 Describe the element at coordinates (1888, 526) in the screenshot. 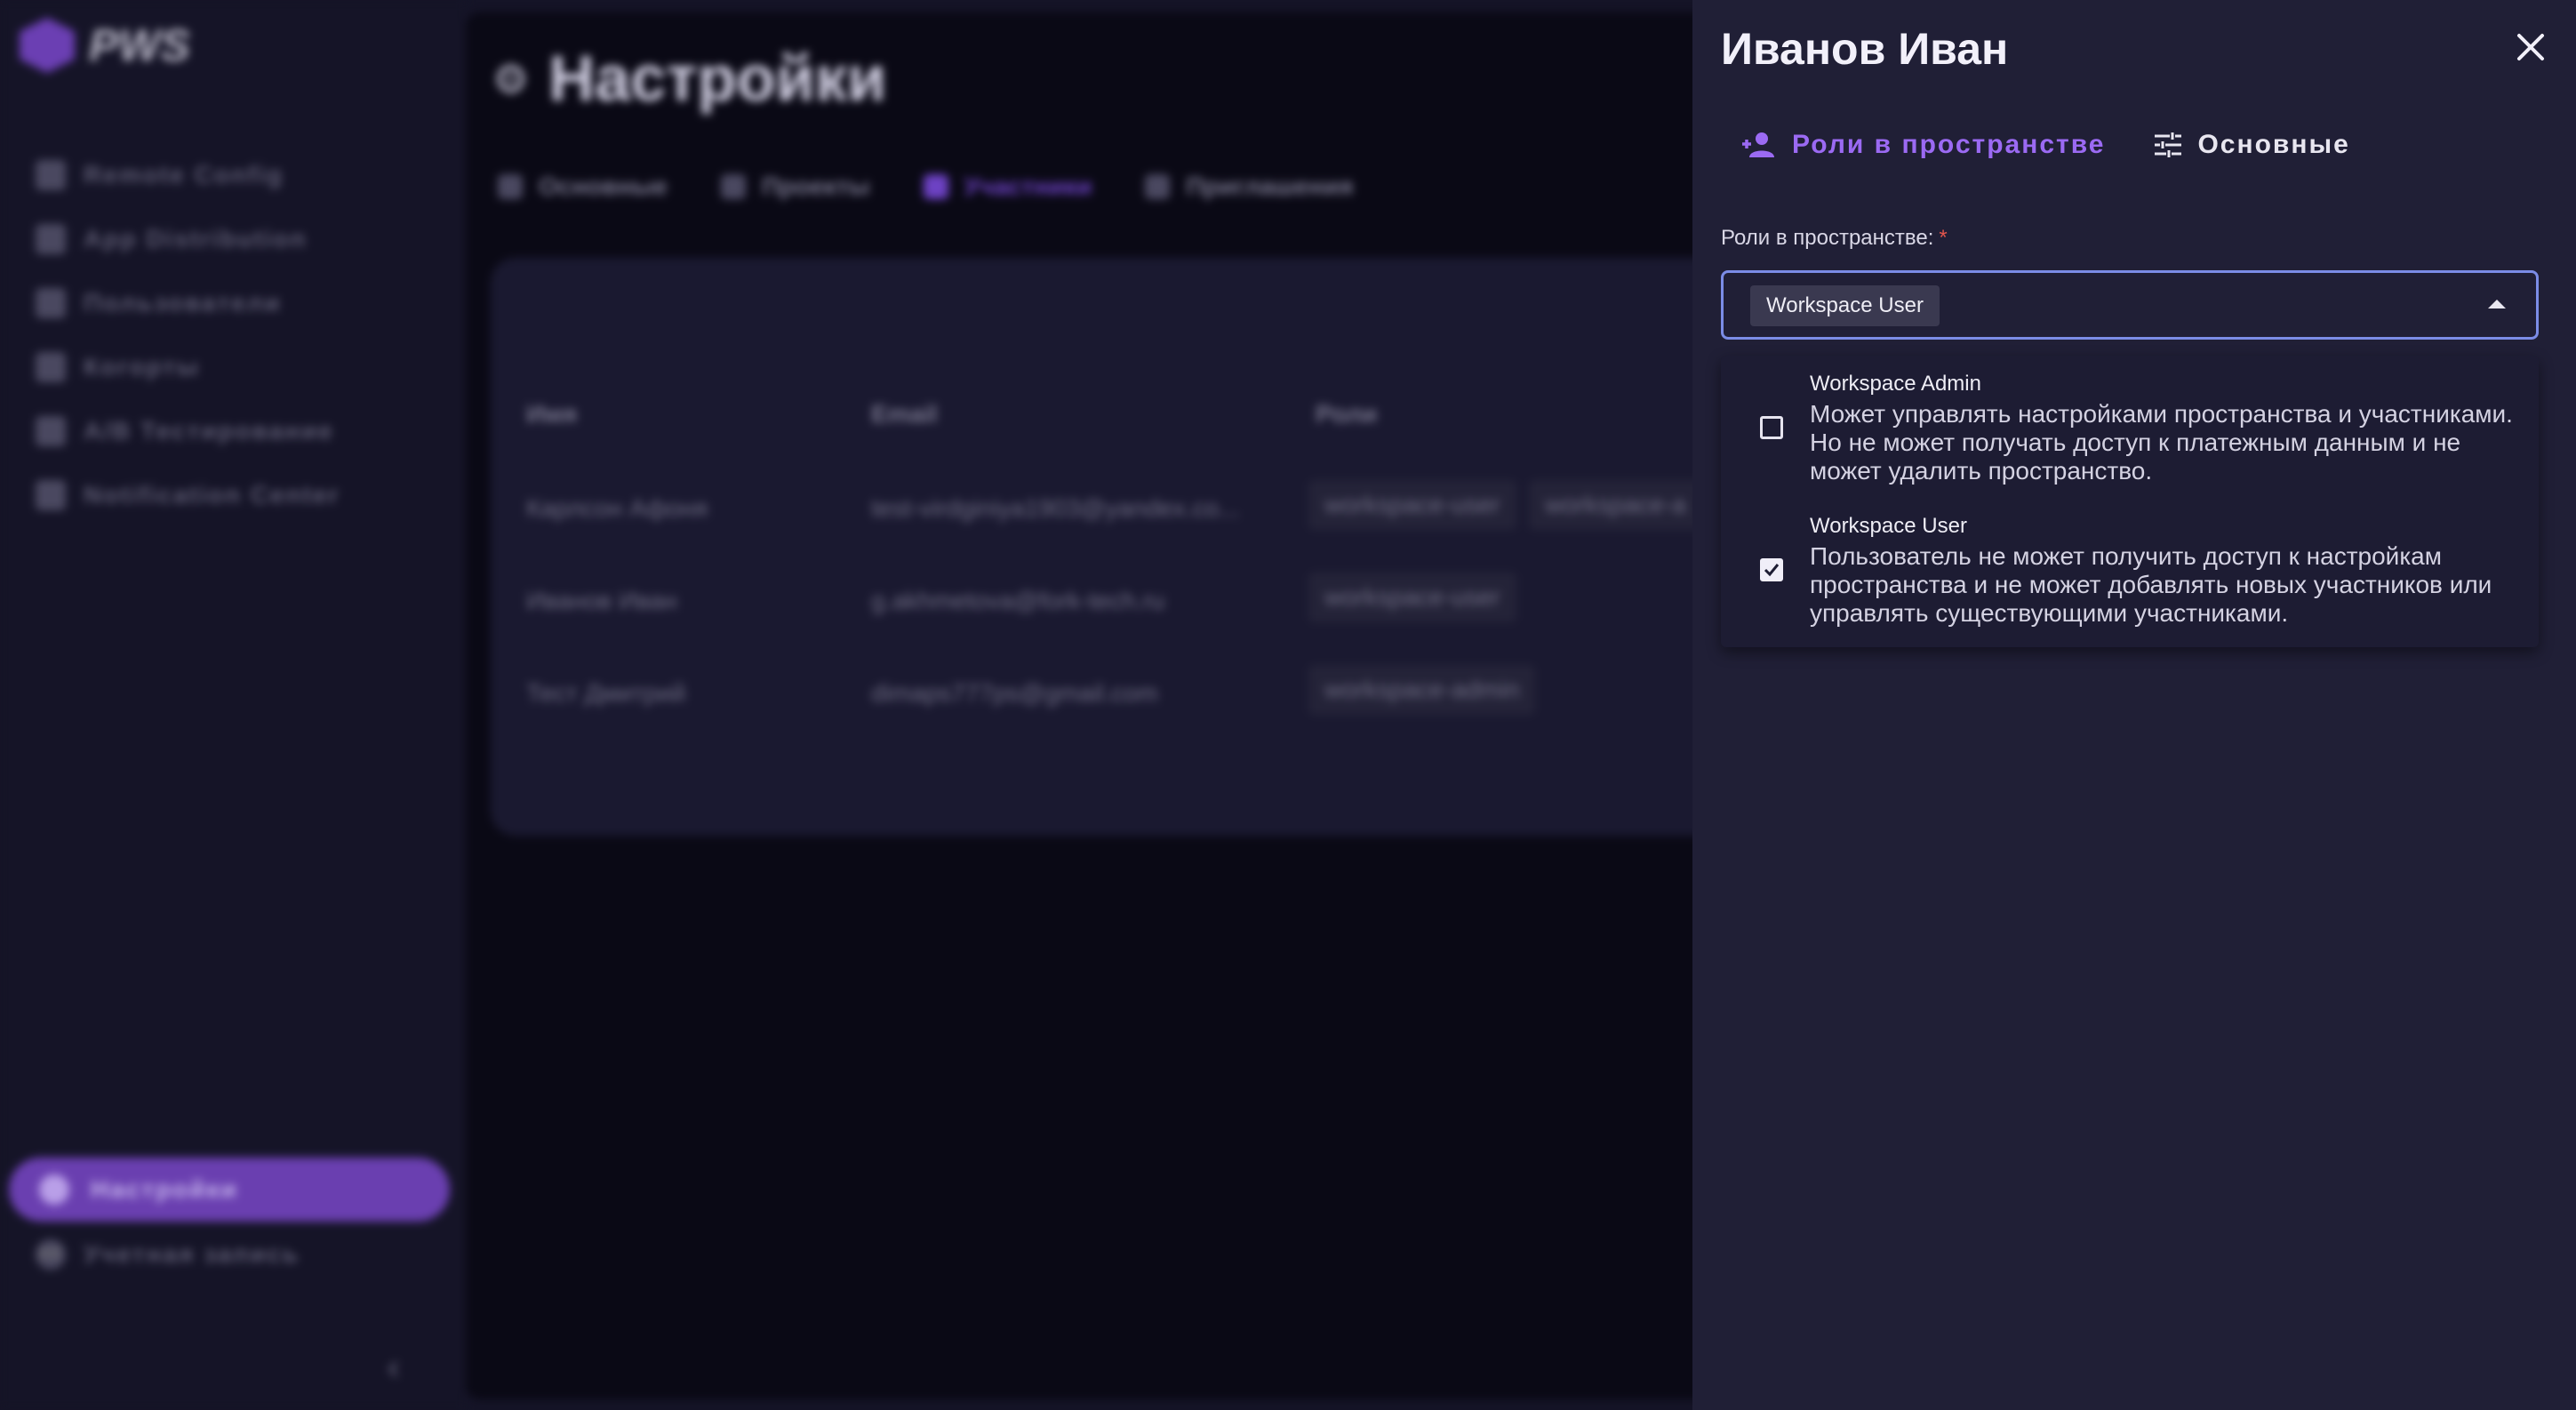

I see `option-title: Workspace User` at that location.